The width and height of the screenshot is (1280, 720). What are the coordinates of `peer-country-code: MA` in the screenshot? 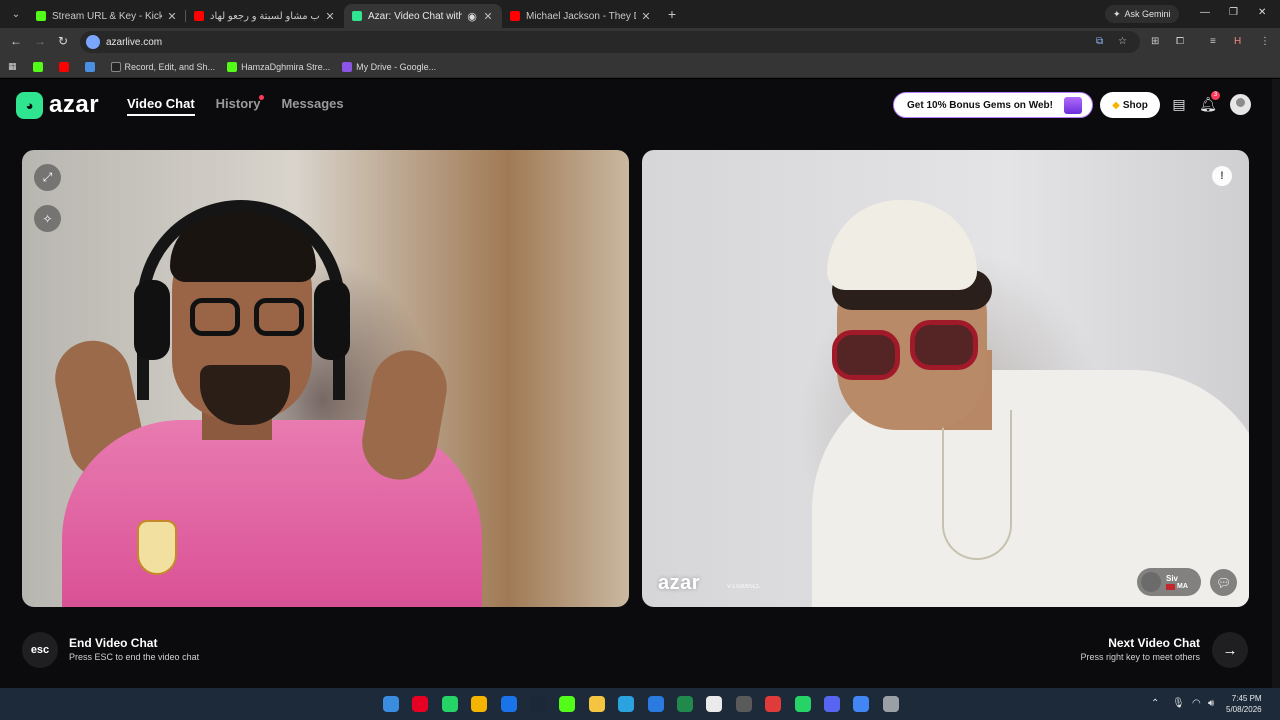 It's located at (1182, 586).